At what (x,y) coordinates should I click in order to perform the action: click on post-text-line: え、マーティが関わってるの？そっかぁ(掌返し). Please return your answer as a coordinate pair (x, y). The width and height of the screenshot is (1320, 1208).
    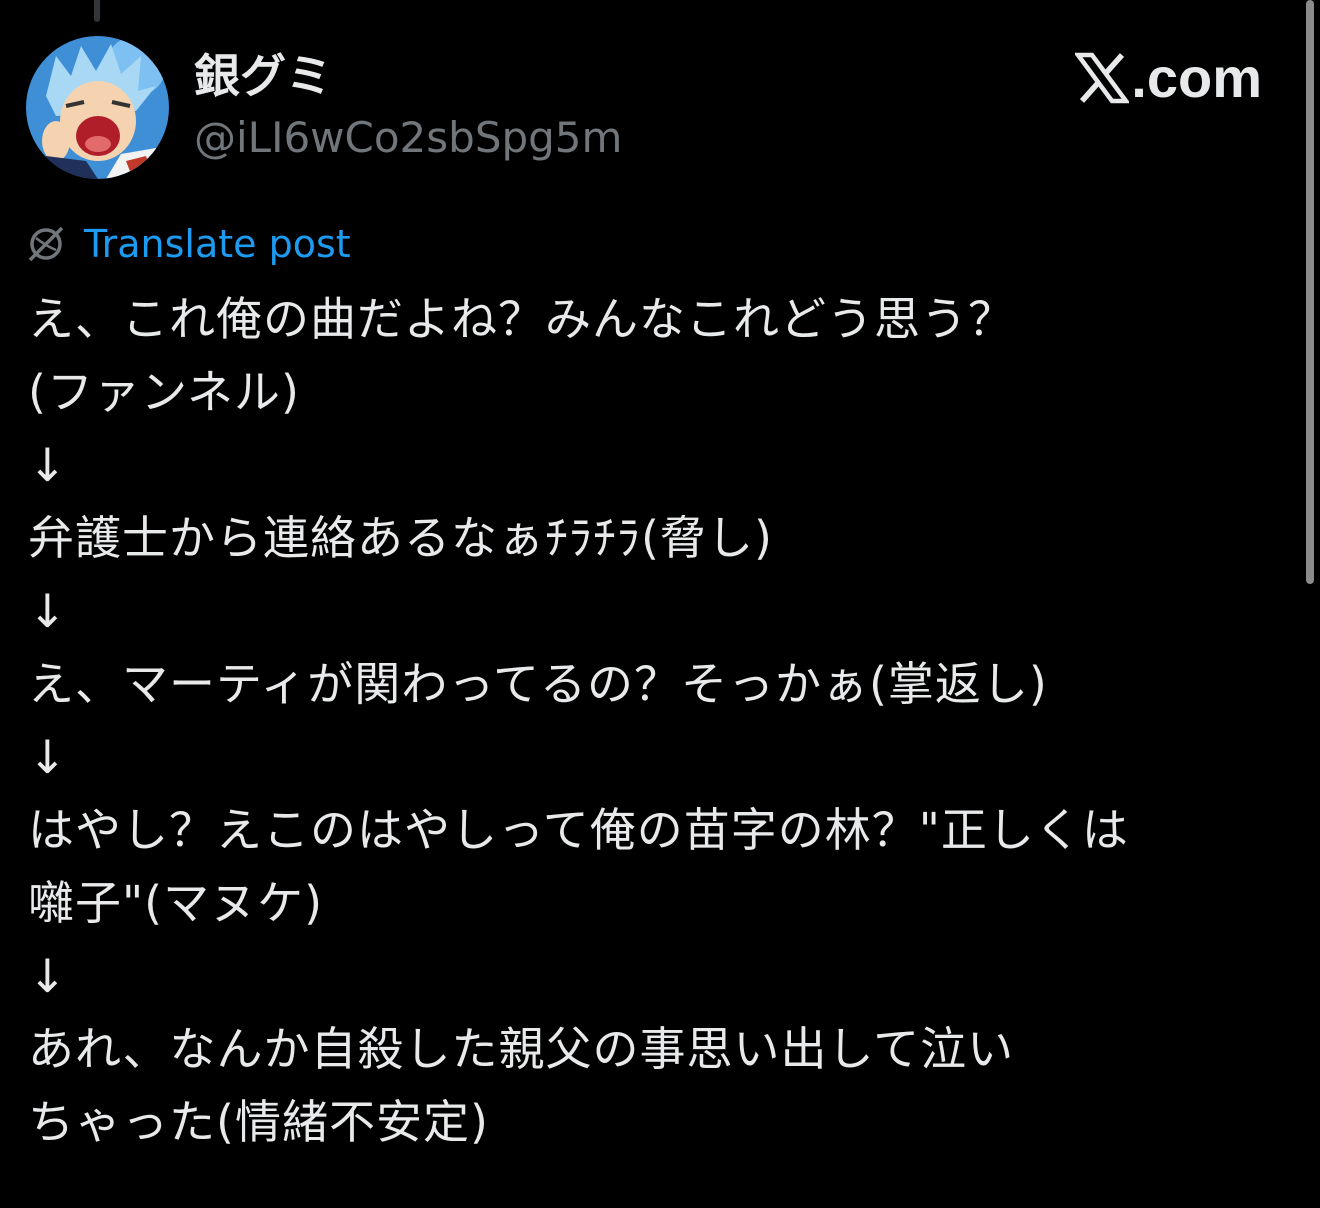
    Looking at the image, I should click on (538, 684).